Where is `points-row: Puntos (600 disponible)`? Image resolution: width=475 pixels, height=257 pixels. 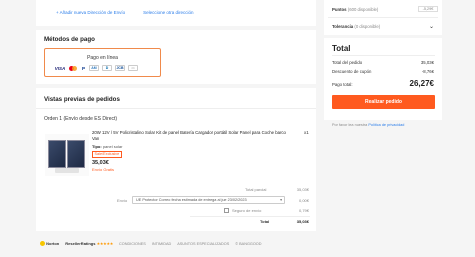 points-row: Puntos (600 disponible) is located at coordinates (355, 9).